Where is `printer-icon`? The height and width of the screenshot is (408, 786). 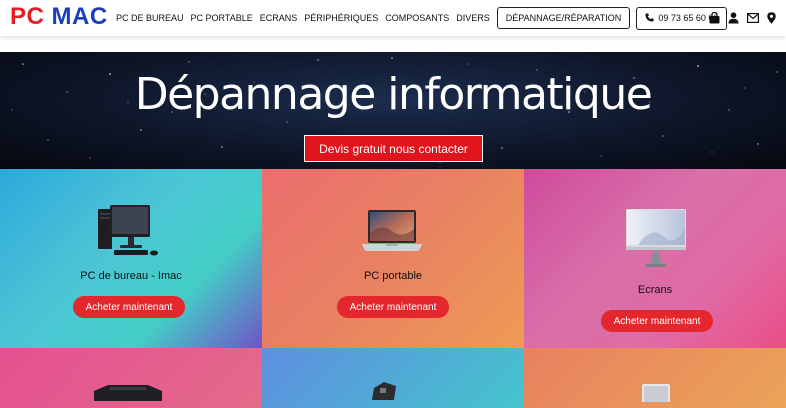 printer-icon is located at coordinates (128, 393).